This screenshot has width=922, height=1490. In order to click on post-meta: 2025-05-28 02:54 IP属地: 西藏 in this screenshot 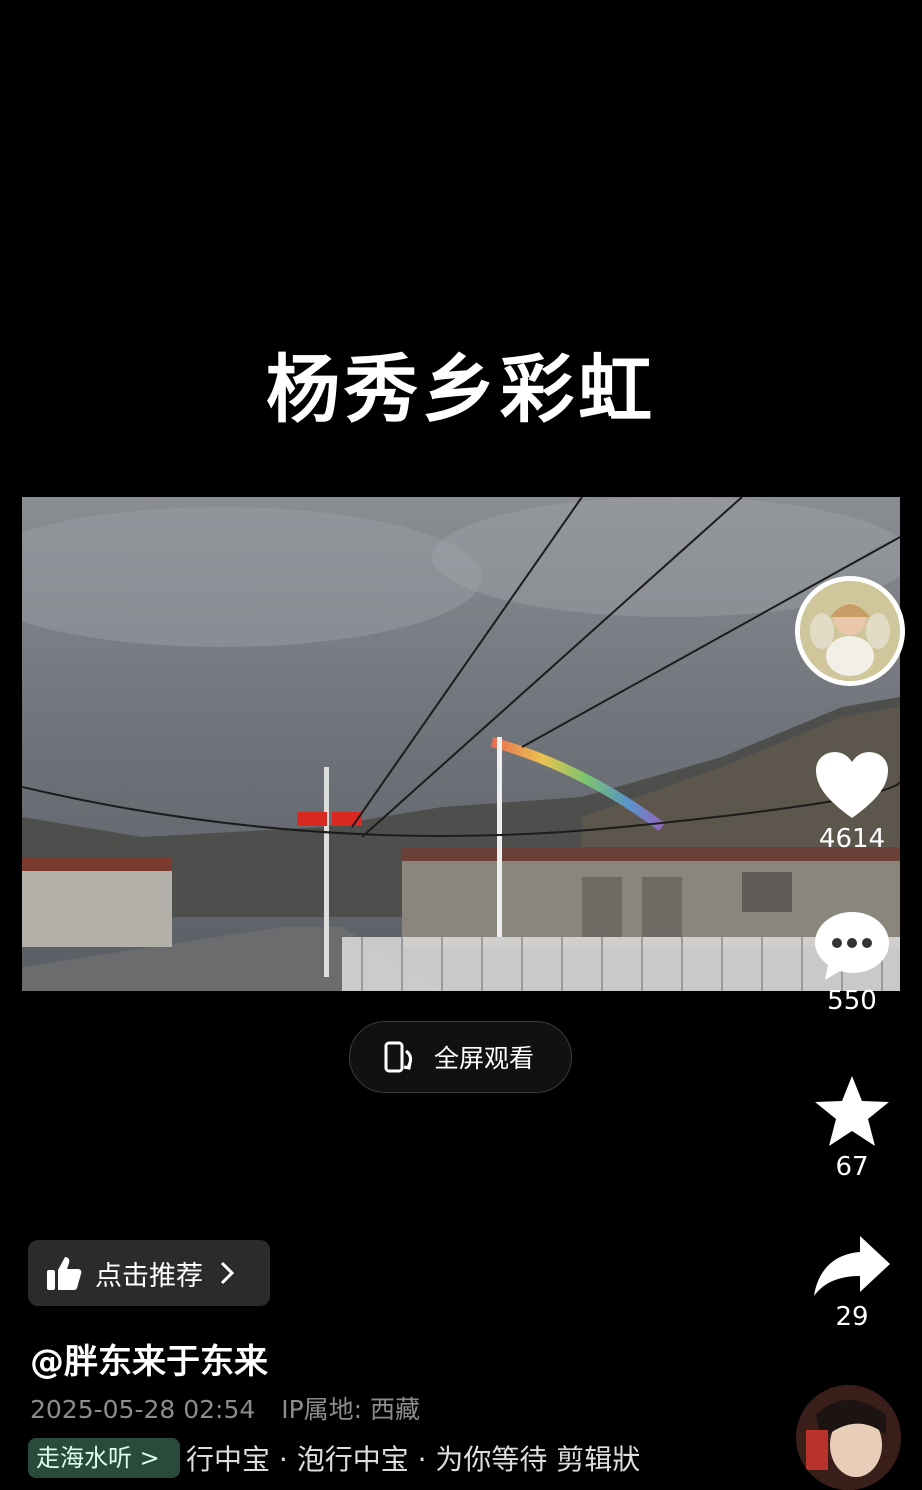, I will do `click(225, 1408)`.